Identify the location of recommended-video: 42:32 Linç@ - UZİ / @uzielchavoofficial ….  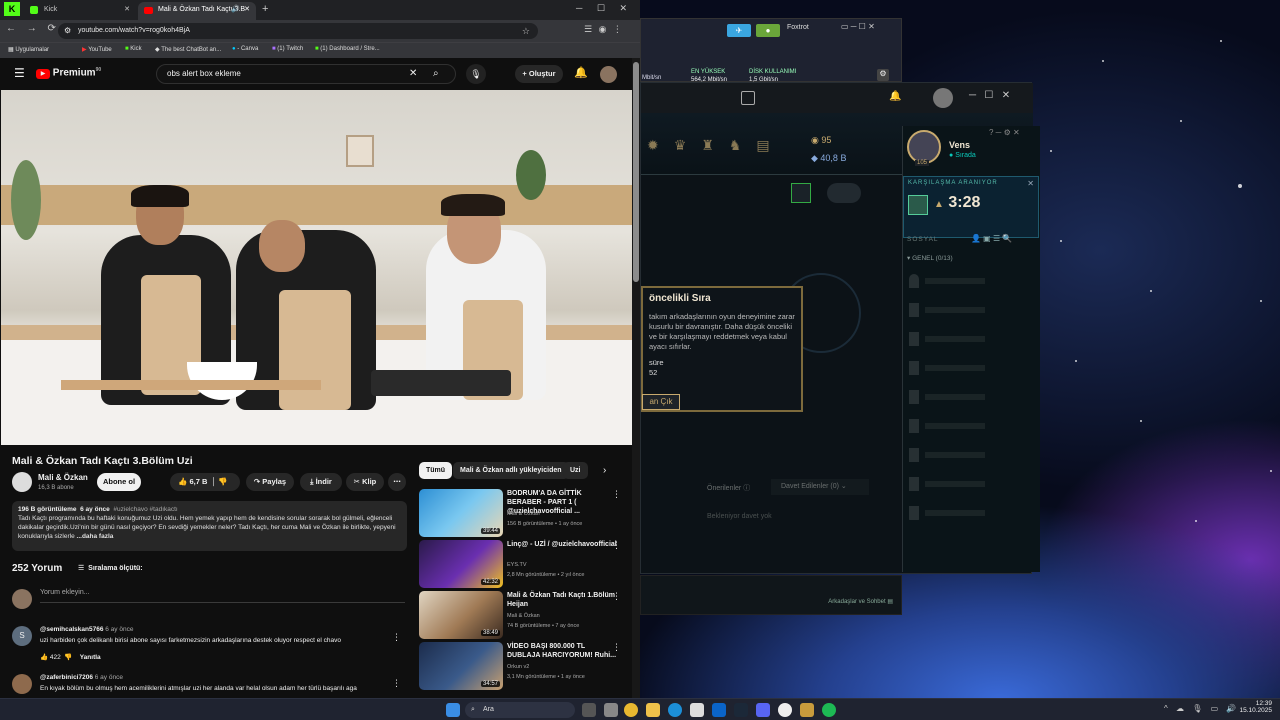
(521, 564).